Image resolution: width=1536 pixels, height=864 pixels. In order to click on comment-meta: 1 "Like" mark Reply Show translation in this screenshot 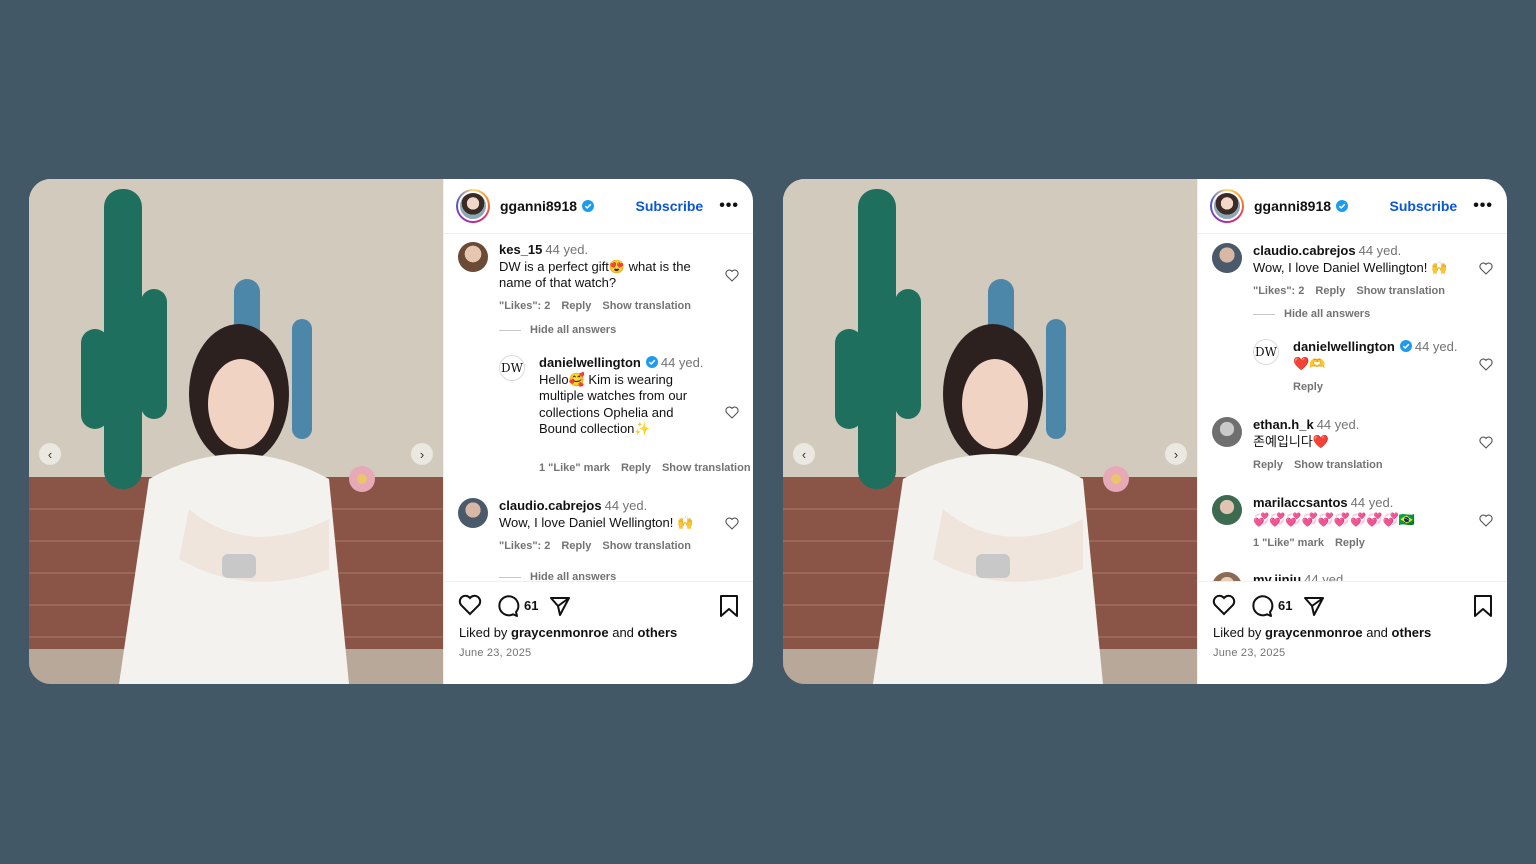, I will do `click(646, 468)`.